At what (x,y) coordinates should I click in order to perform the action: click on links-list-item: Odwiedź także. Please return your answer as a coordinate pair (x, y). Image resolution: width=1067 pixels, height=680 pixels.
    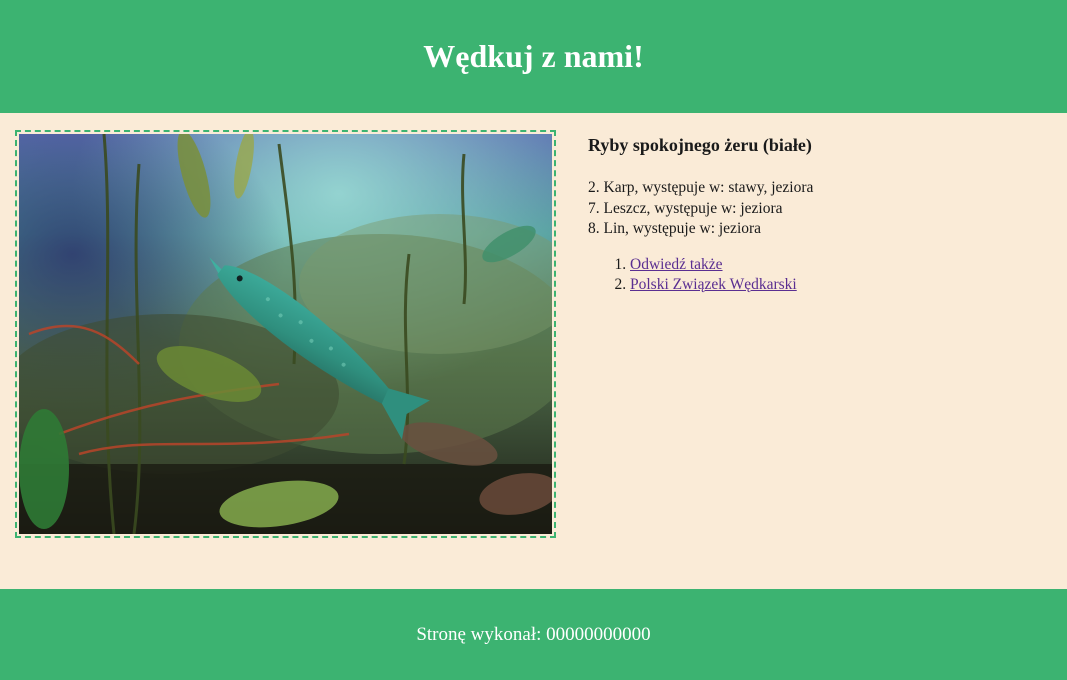
    Looking at the image, I should click on (834, 265).